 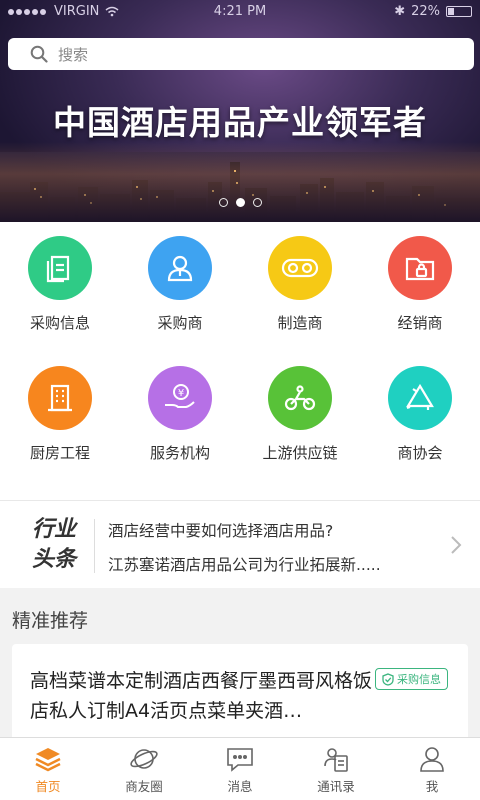 What do you see at coordinates (60, 398) in the screenshot?
I see `building-icon` at bounding box center [60, 398].